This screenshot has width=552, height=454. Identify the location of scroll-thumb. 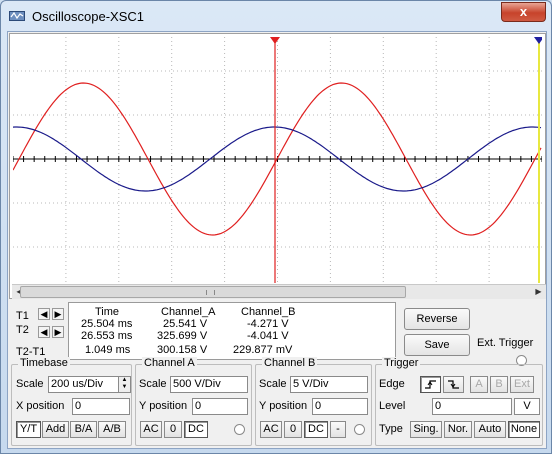
(213, 292).